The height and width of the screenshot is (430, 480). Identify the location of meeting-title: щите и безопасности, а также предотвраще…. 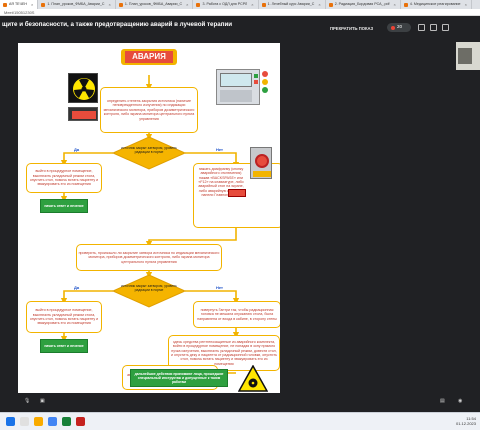
(117, 24).